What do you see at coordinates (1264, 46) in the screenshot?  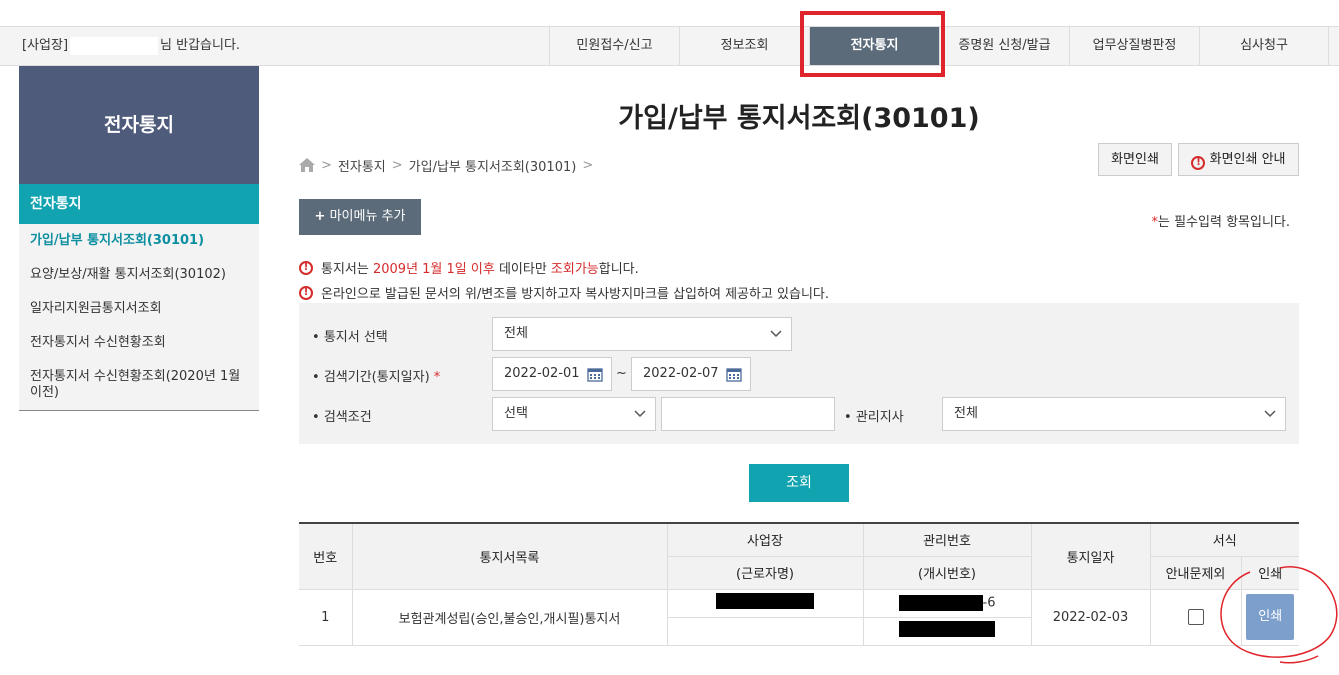 I see `nav-review-request: 심사청구` at bounding box center [1264, 46].